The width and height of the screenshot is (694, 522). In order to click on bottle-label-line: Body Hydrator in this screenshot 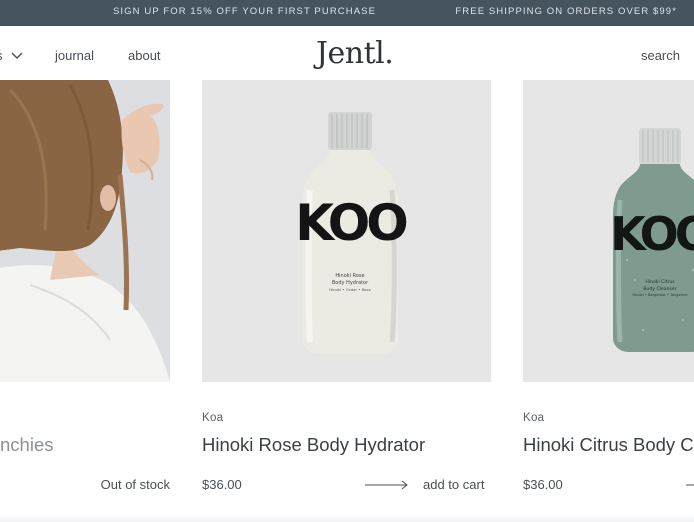, I will do `click(350, 283)`.